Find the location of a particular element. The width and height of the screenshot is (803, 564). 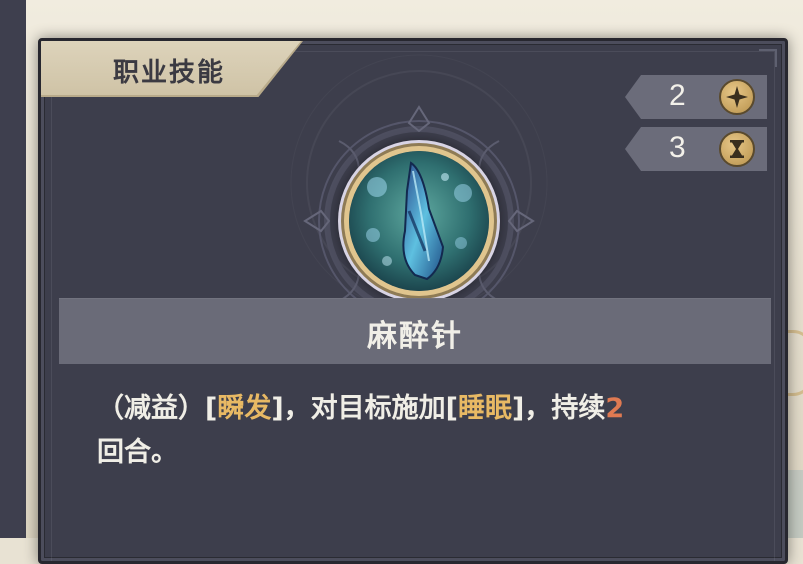

skill-description: （减益）[瞬发]，对目标施加[睡眠]，持续2 回合。 is located at coordinates (427, 431).